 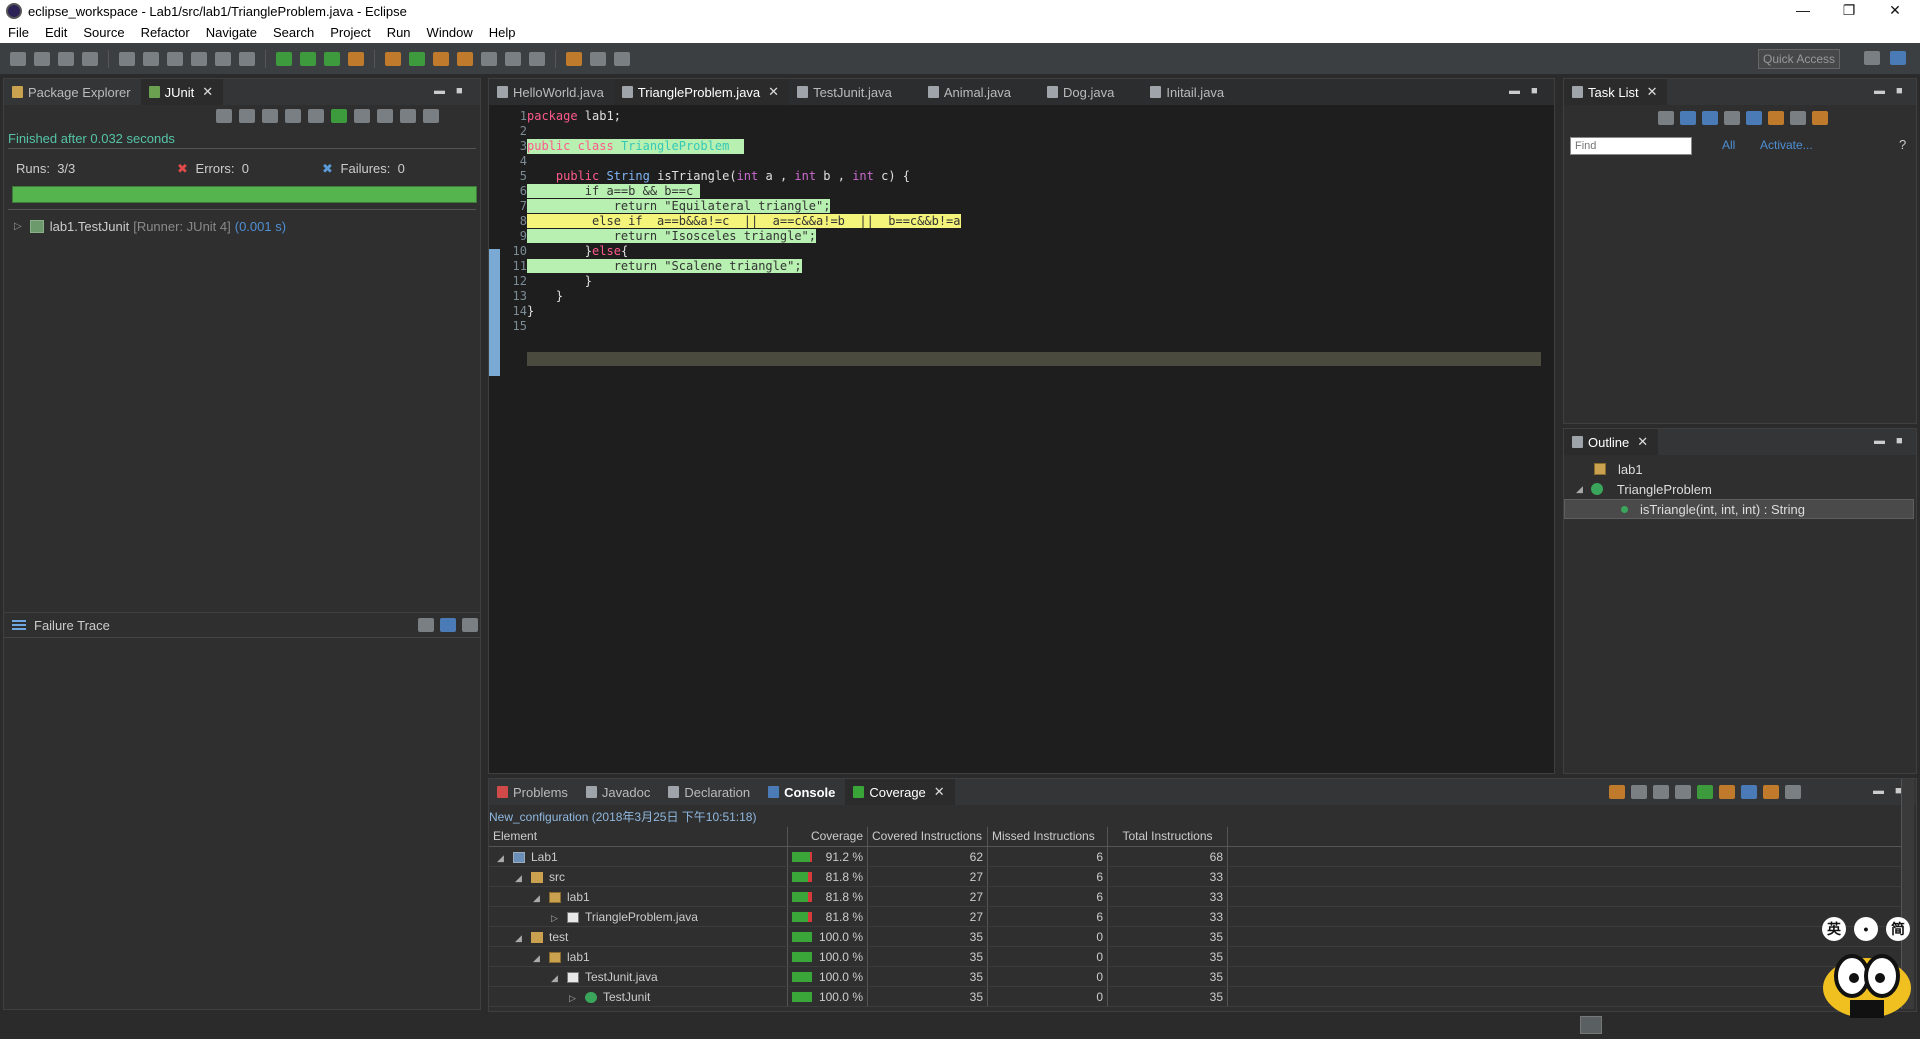 I want to click on tab-initail-java: Initail.java, so click(x=1188, y=92).